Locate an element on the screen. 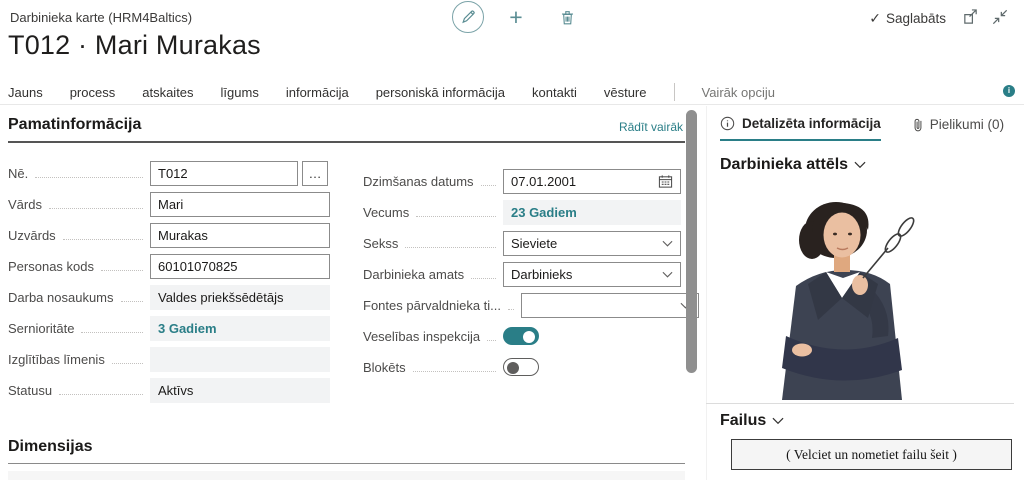  info-icon is located at coordinates (727, 123).